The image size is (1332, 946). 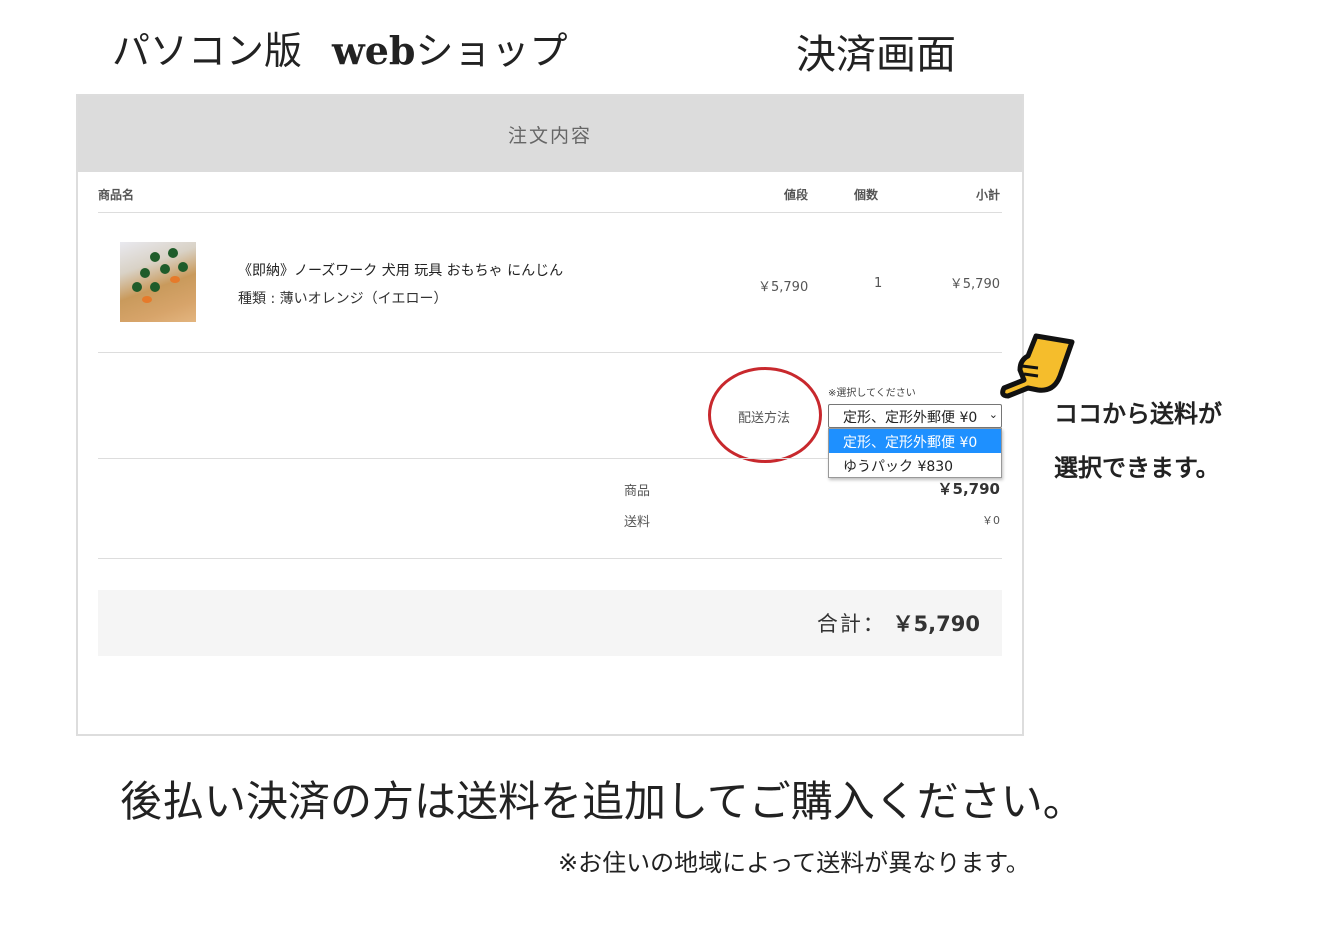 What do you see at coordinates (343, 299) in the screenshot?
I see `product-variant: 種類 : 薄いオレンジ（イエロー）` at bounding box center [343, 299].